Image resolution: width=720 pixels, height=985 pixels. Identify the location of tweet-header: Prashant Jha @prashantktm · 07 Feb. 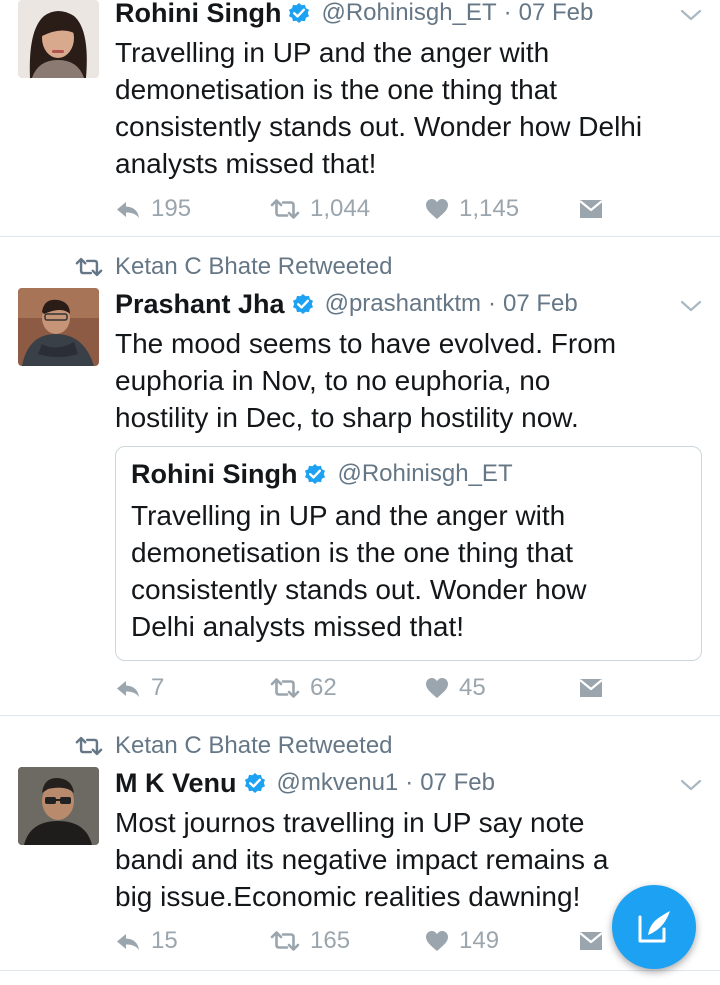
(417, 304).